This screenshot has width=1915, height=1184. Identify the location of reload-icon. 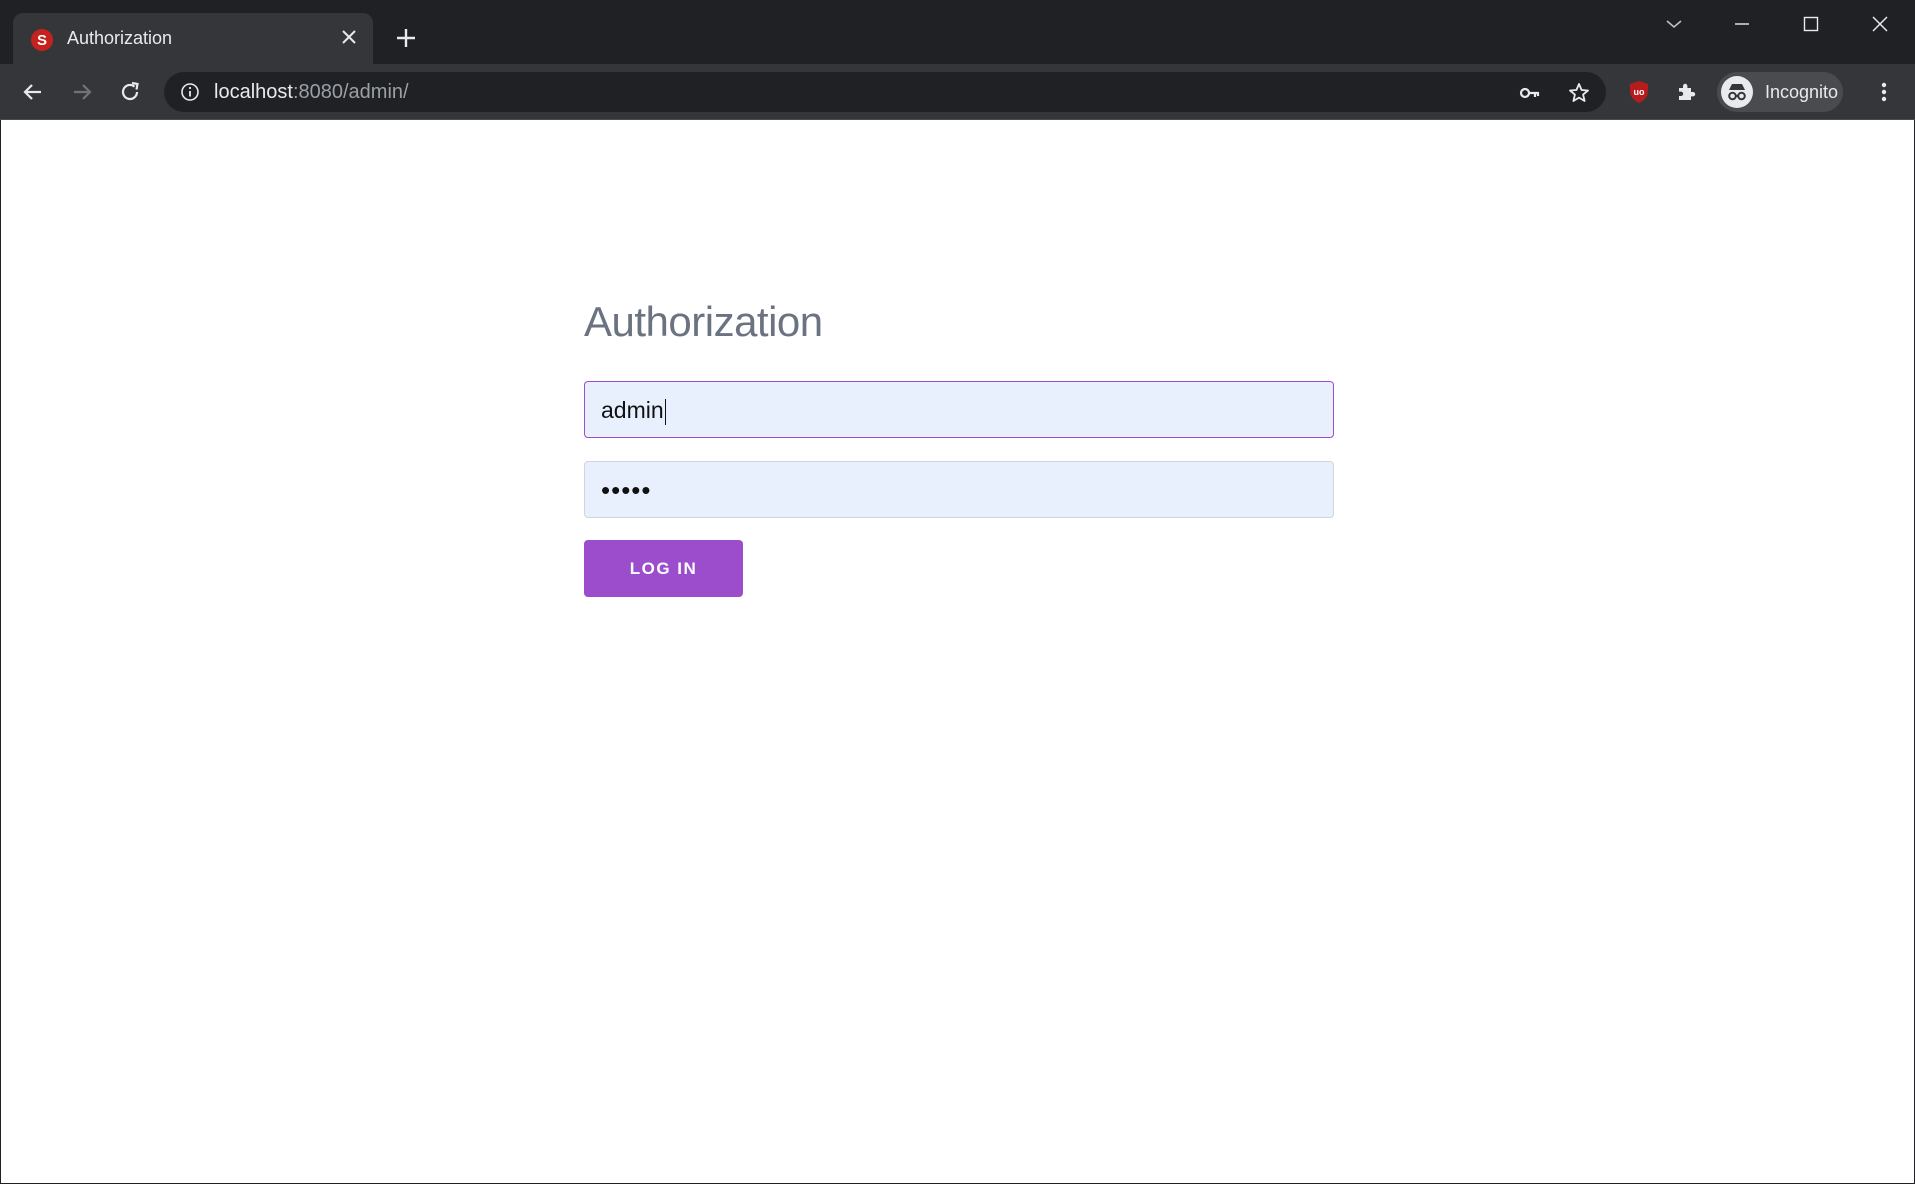
(130, 92).